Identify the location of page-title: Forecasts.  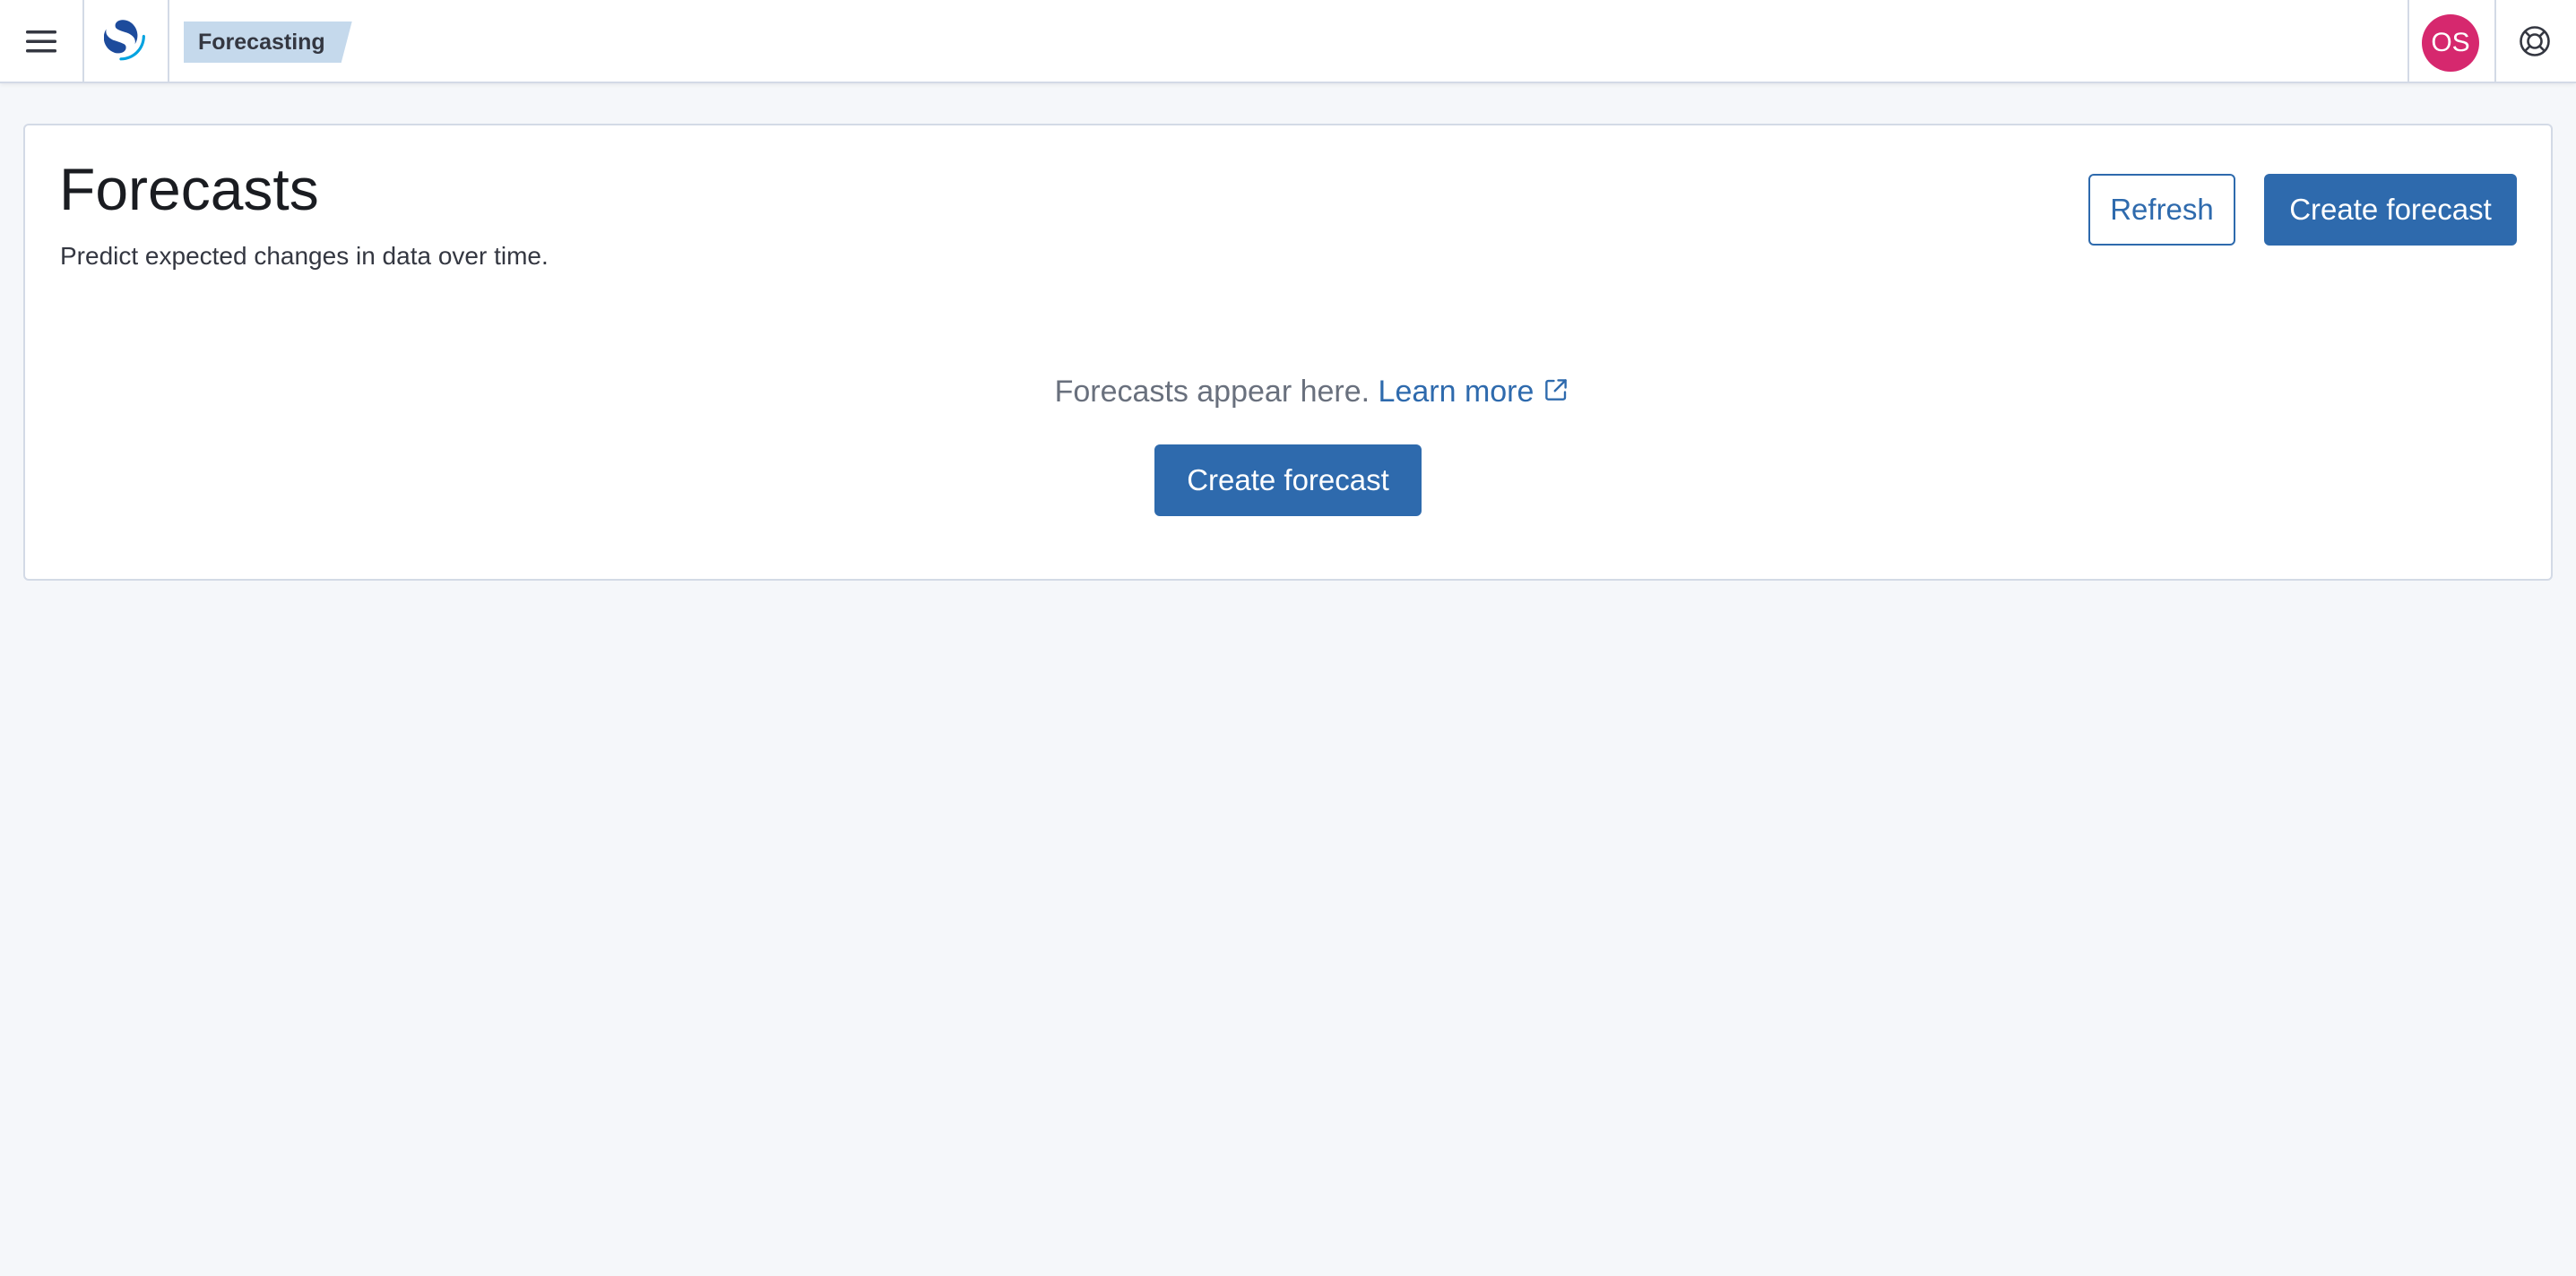
(189, 189).